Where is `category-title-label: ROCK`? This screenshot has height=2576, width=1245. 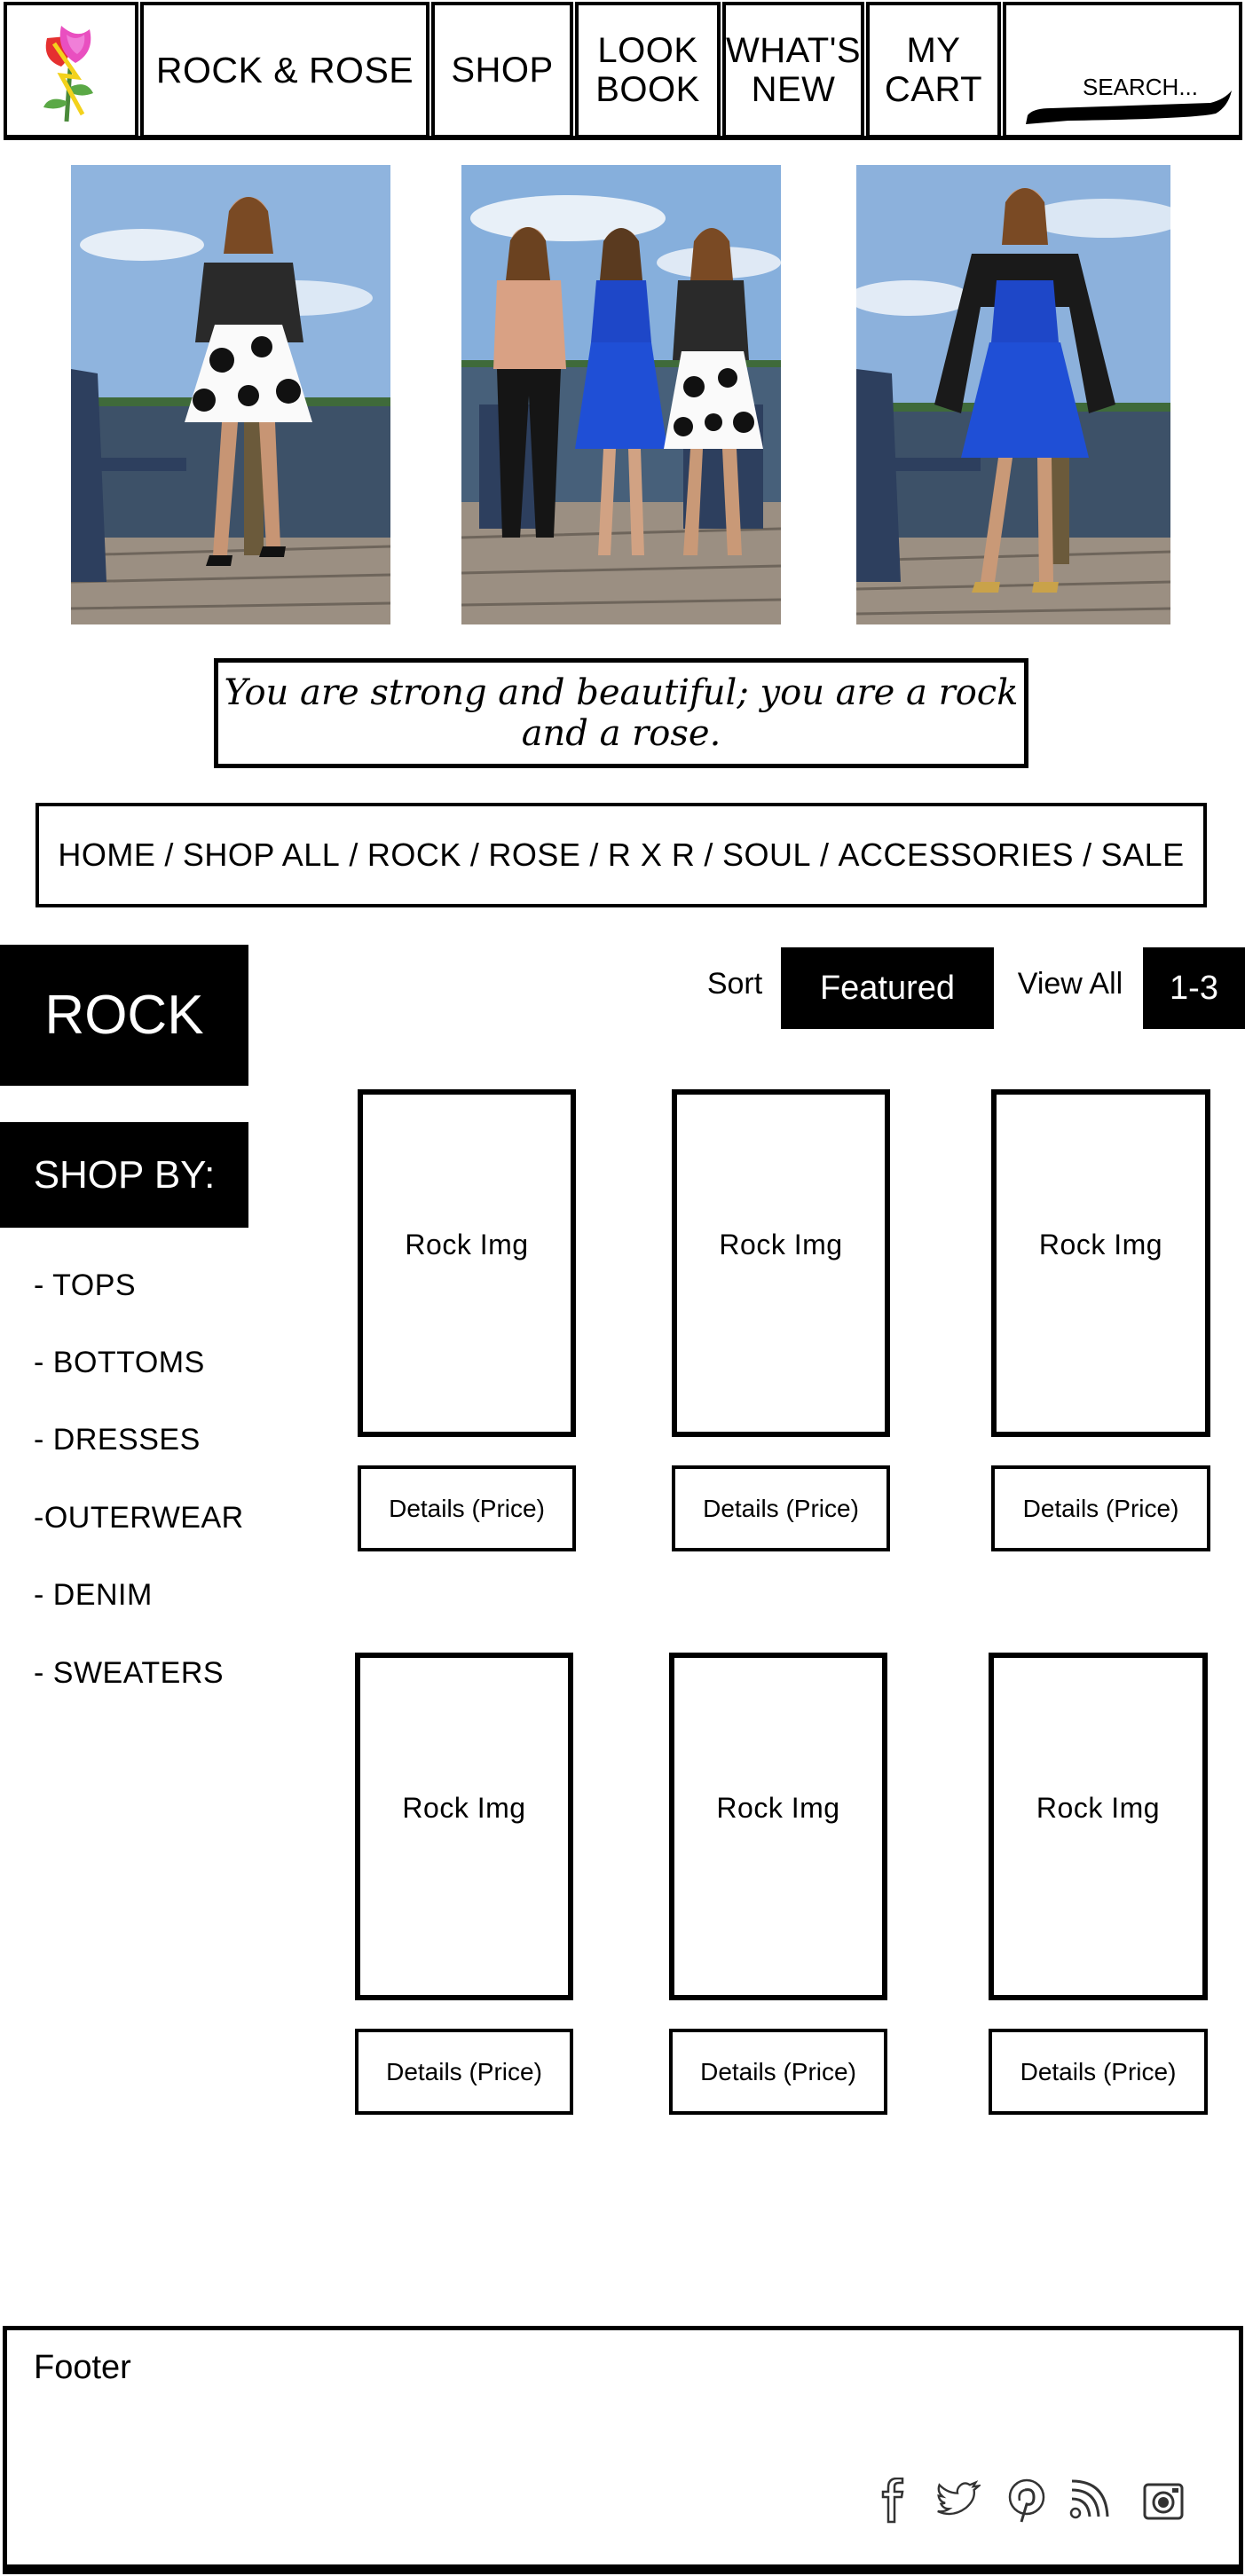 category-title-label: ROCK is located at coordinates (124, 1015).